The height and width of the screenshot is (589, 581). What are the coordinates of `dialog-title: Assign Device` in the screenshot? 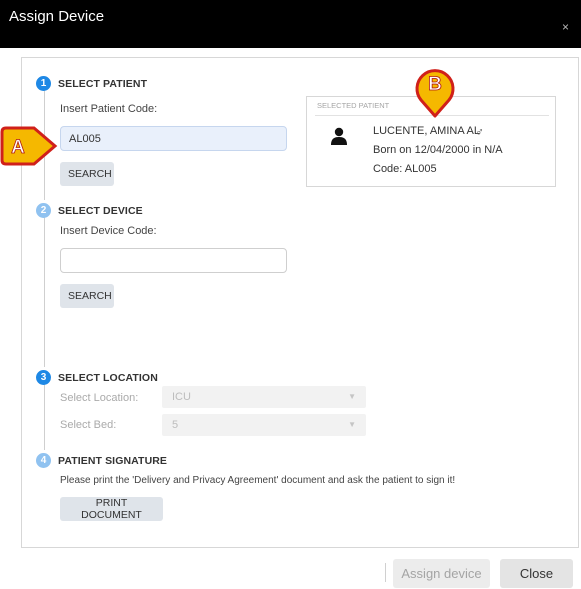 It's located at (57, 16).